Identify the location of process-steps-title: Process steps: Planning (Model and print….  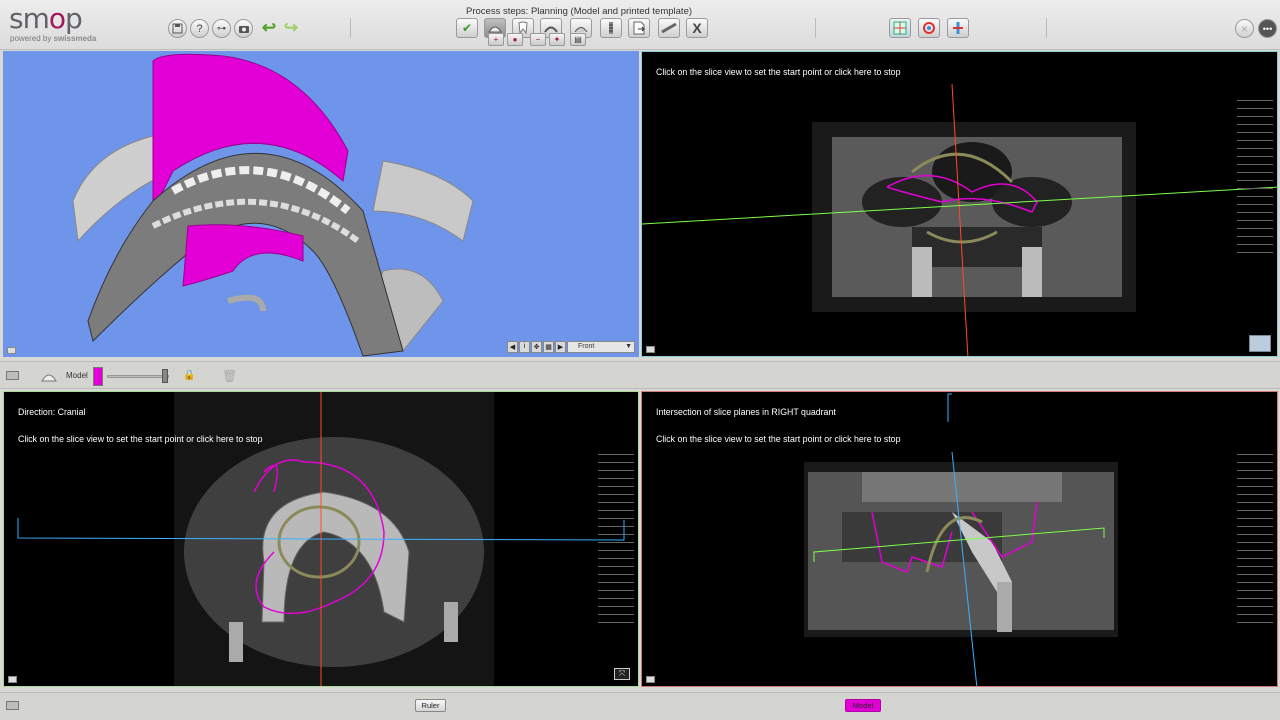
(579, 11).